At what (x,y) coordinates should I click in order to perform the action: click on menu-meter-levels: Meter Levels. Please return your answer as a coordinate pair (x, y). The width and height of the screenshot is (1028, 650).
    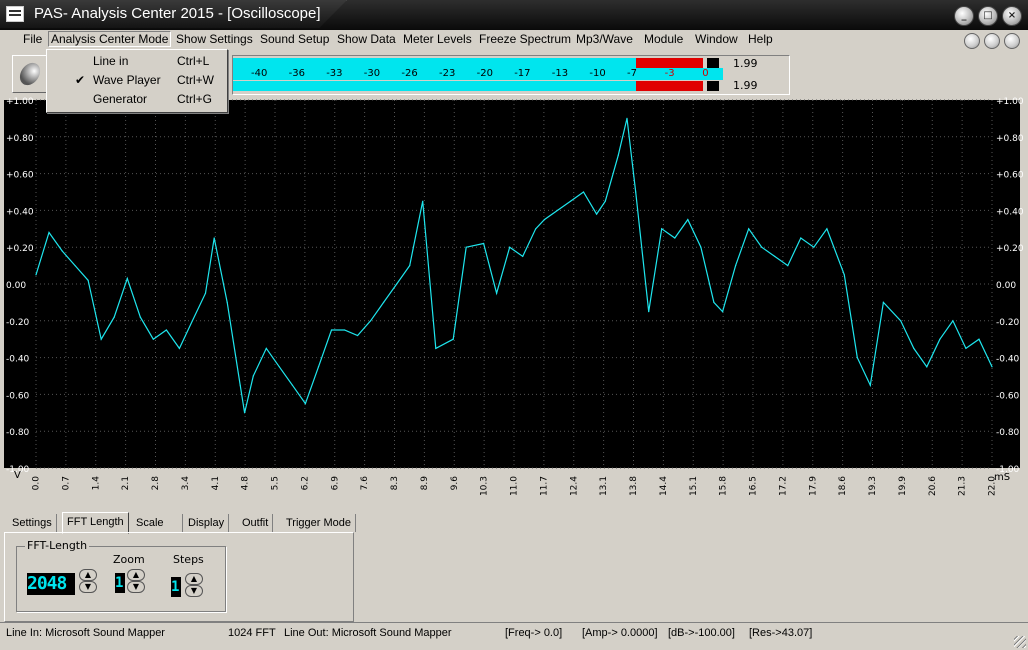
    Looking at the image, I should click on (437, 39).